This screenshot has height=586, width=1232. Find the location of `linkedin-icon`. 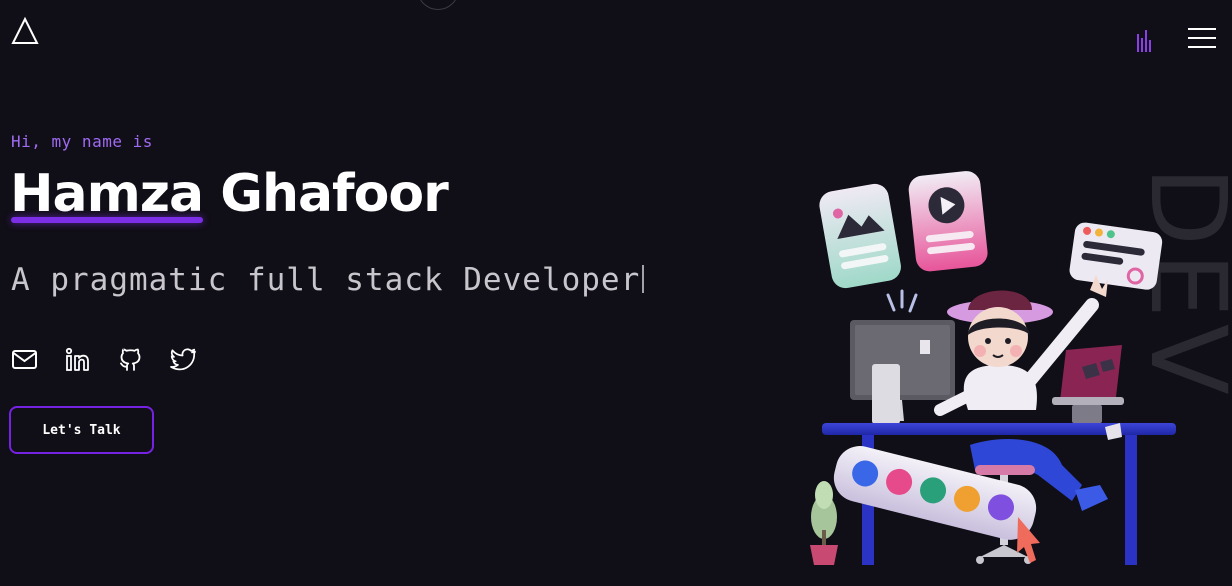

linkedin-icon is located at coordinates (77, 359).